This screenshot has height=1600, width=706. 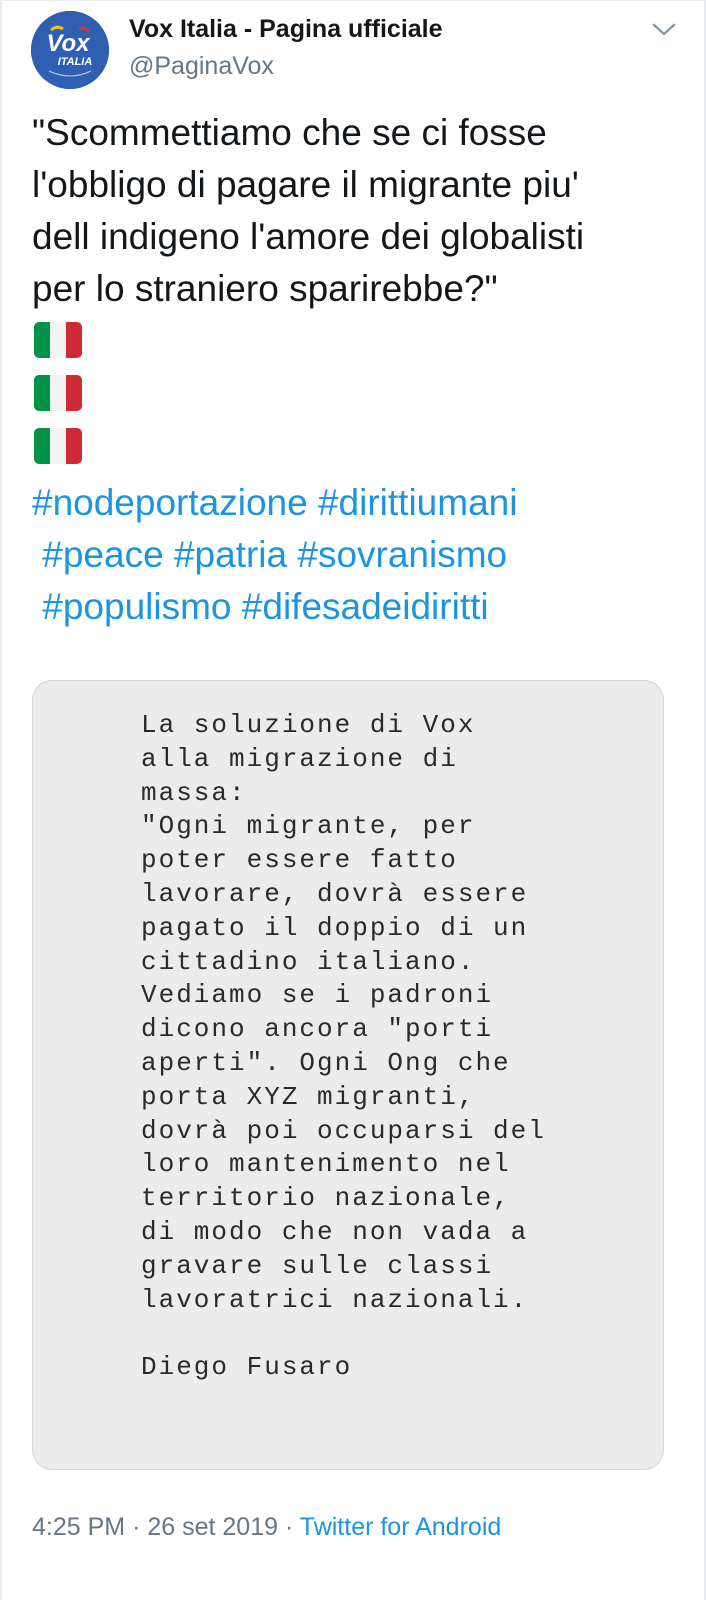 I want to click on quote-line: aperti". Ogni Ong che, so click(x=326, y=1062).